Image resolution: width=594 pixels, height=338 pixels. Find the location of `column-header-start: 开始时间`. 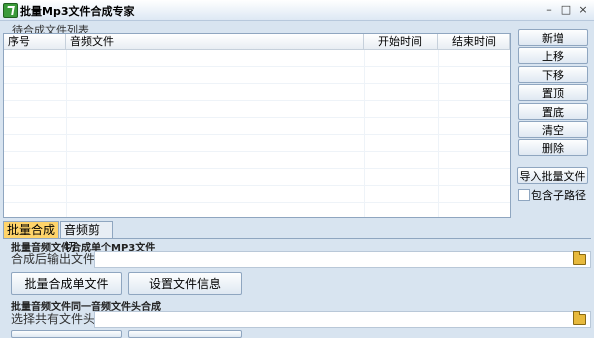

column-header-start: 开始时间 is located at coordinates (401, 41).